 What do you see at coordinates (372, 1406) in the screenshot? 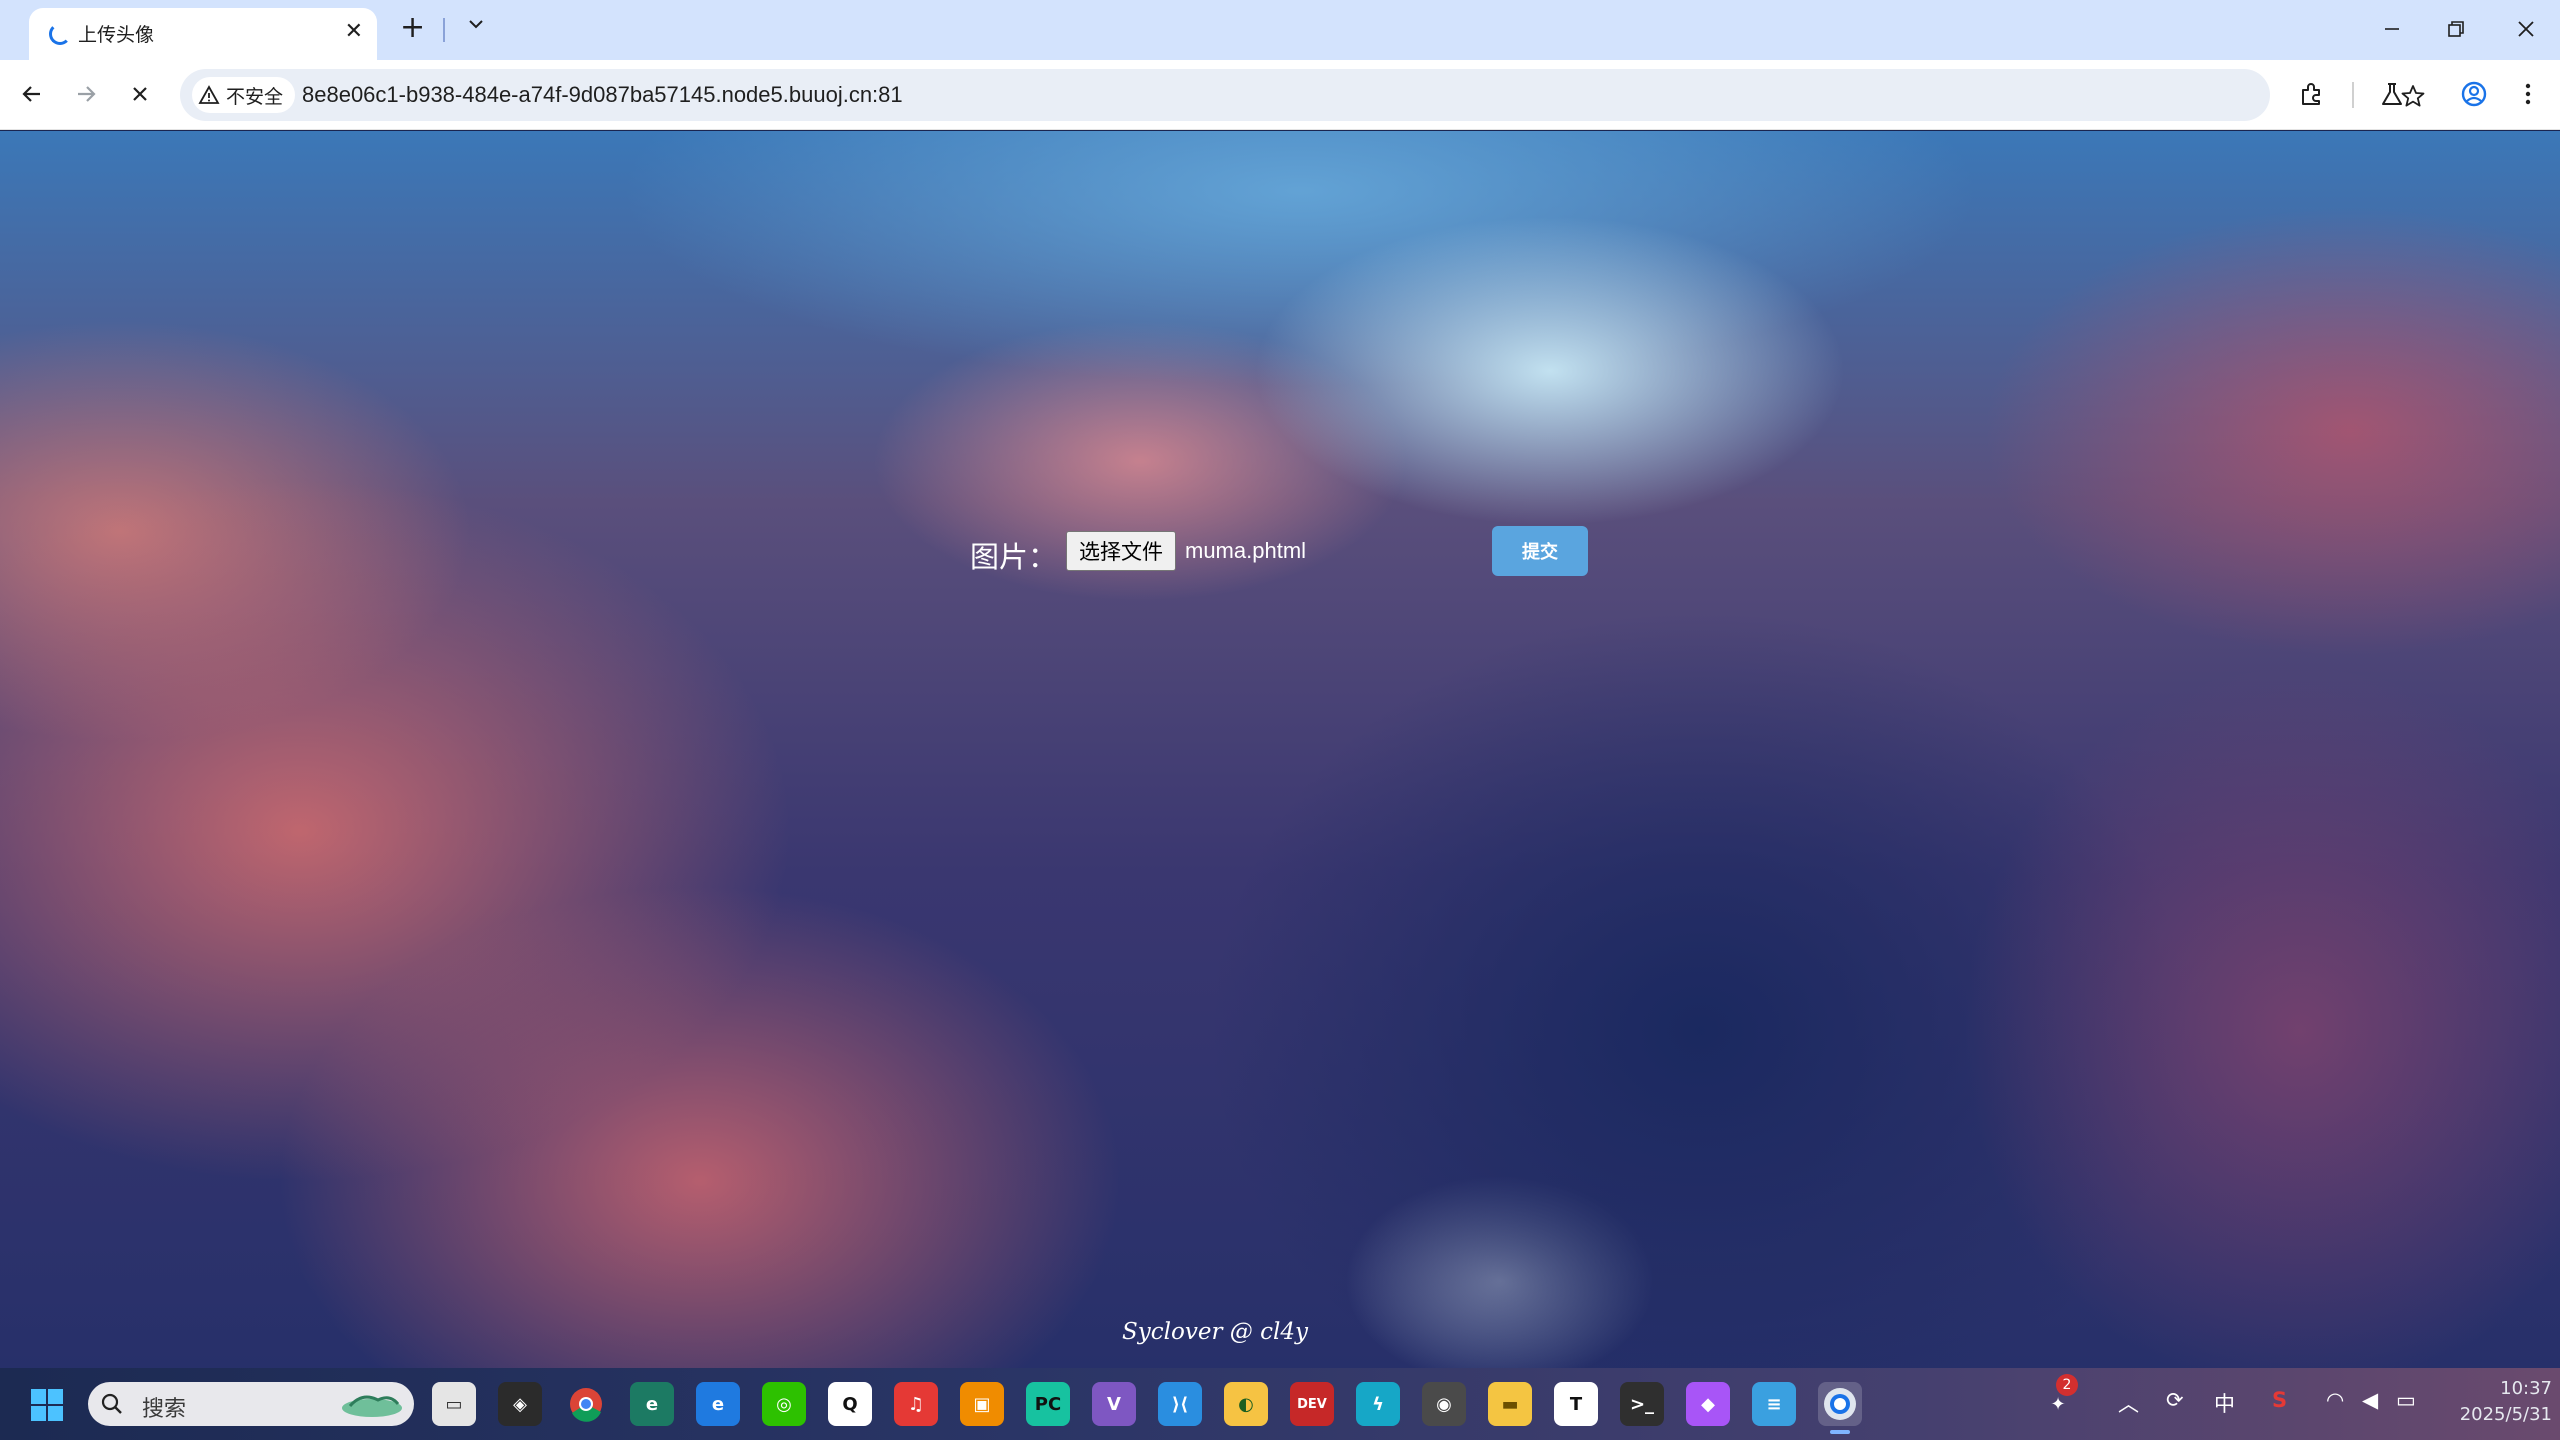
I see `search-highlight-illustration-icon` at bounding box center [372, 1406].